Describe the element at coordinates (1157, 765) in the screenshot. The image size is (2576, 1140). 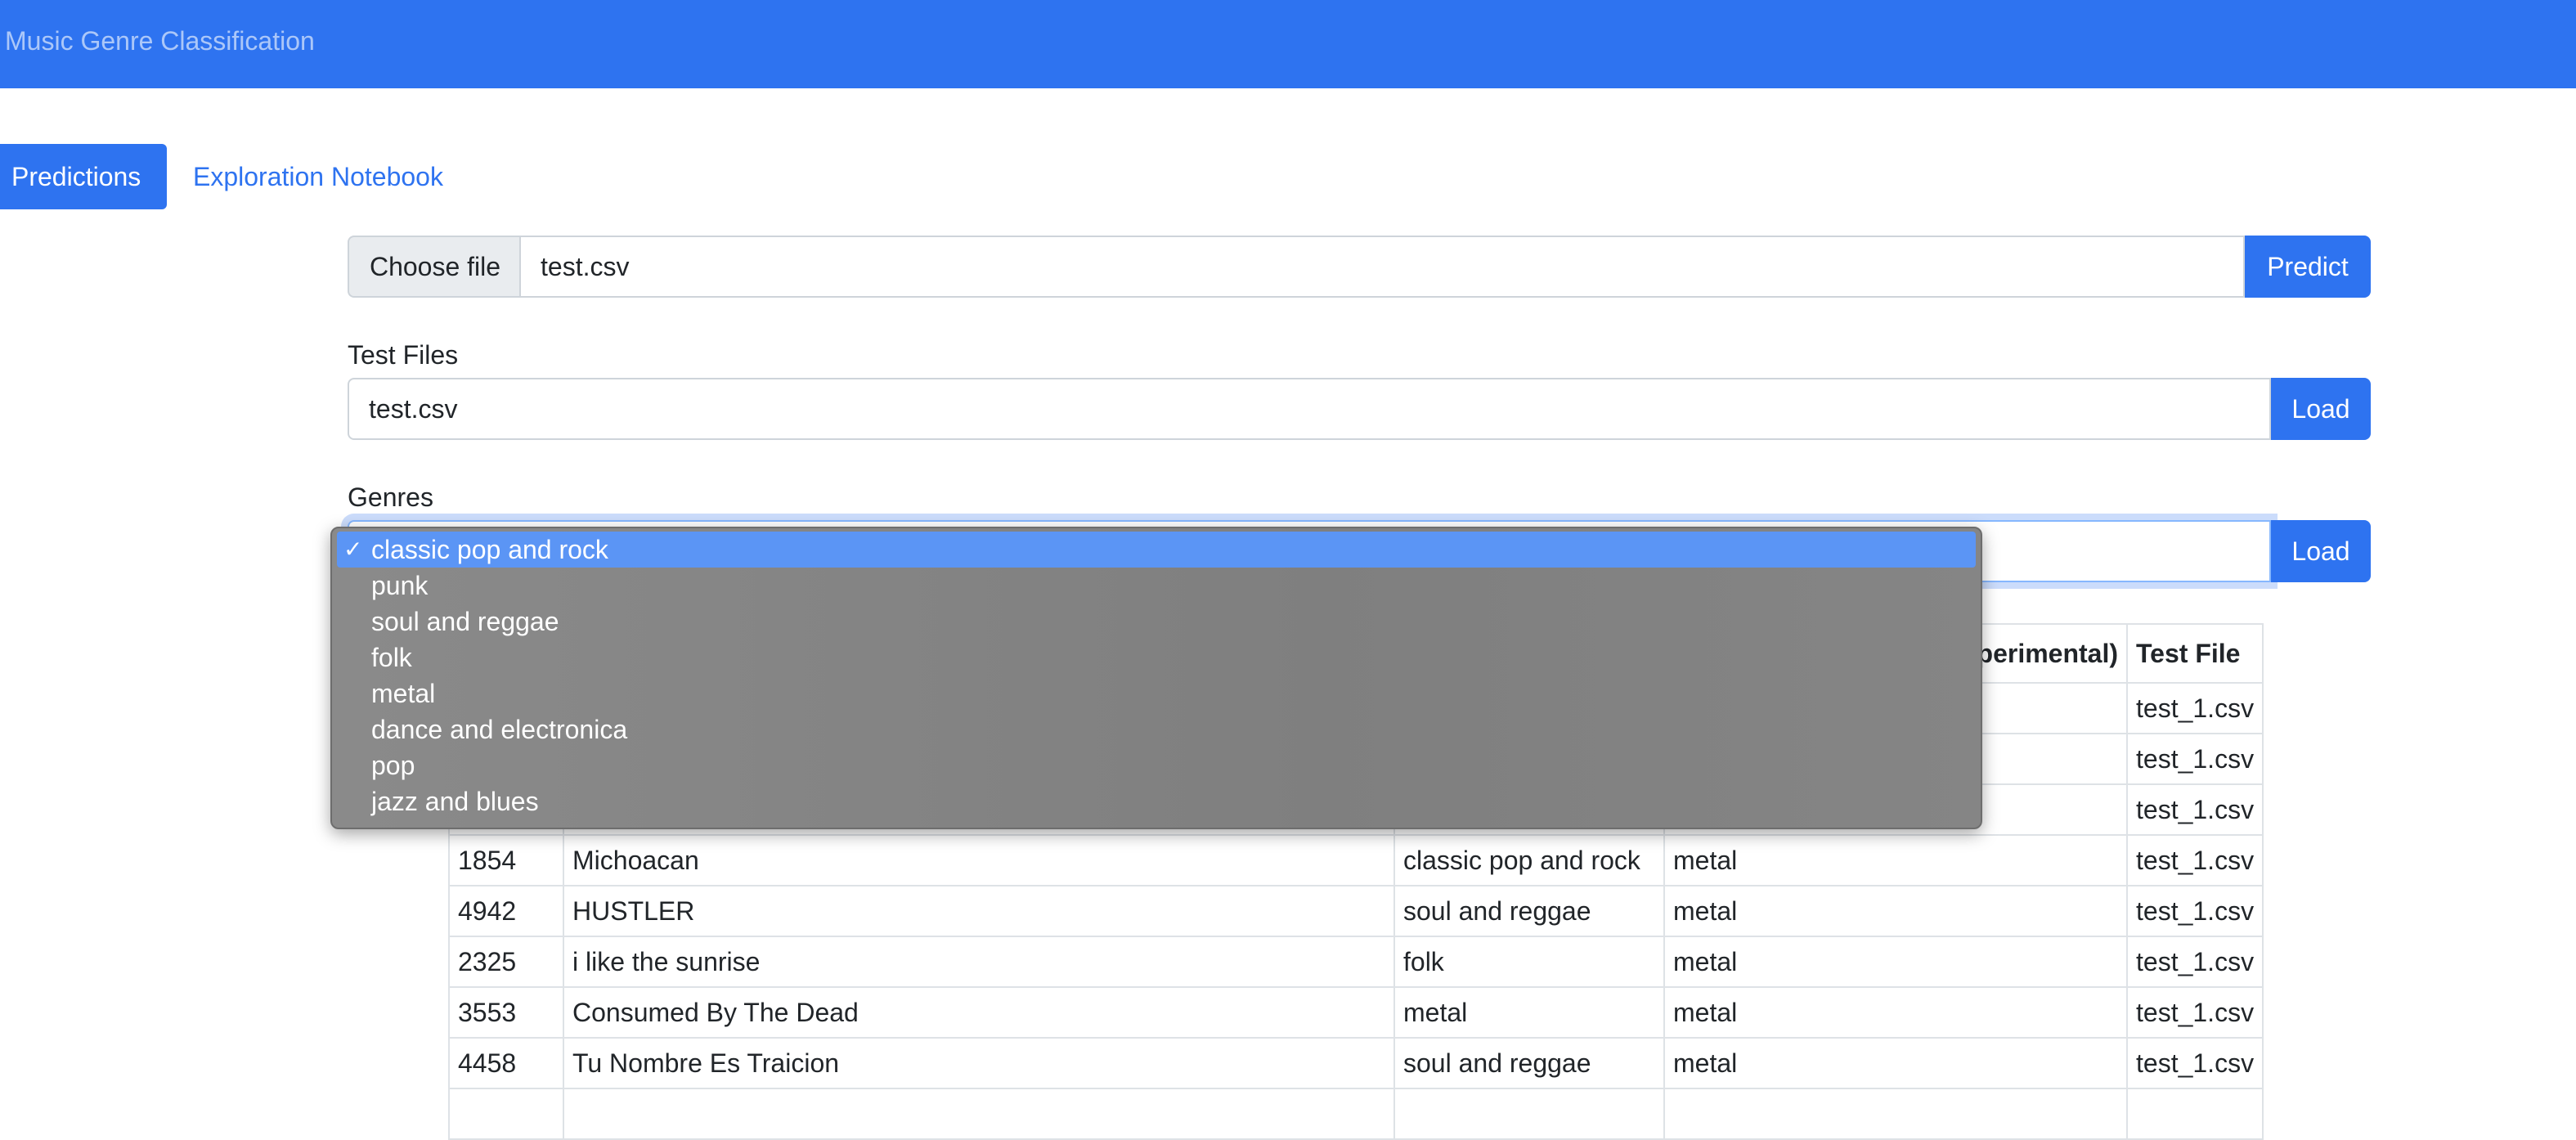
I see `genre-option: pop` at that location.